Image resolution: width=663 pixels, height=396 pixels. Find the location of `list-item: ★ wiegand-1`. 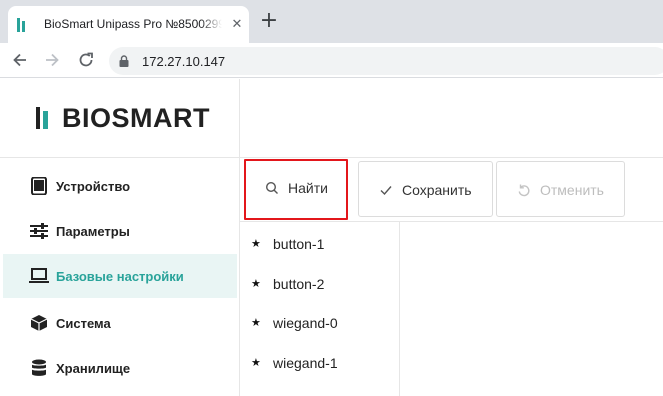

list-item: ★ wiegand-1 is located at coordinates (320, 363).